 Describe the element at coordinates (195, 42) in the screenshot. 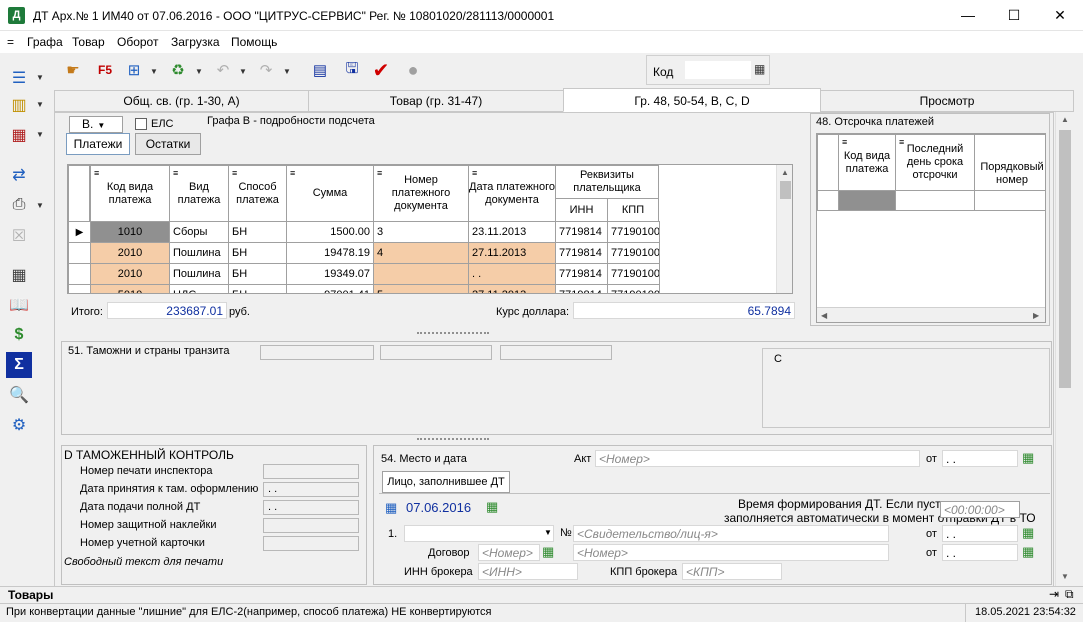

I see `menu-zagruzka: Загрузка` at that location.